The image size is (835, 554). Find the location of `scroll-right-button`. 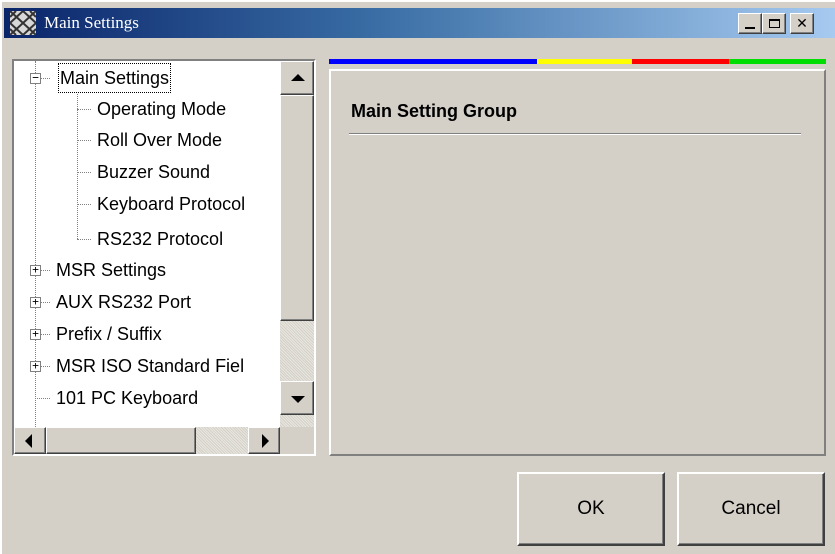

scroll-right-button is located at coordinates (264, 440).